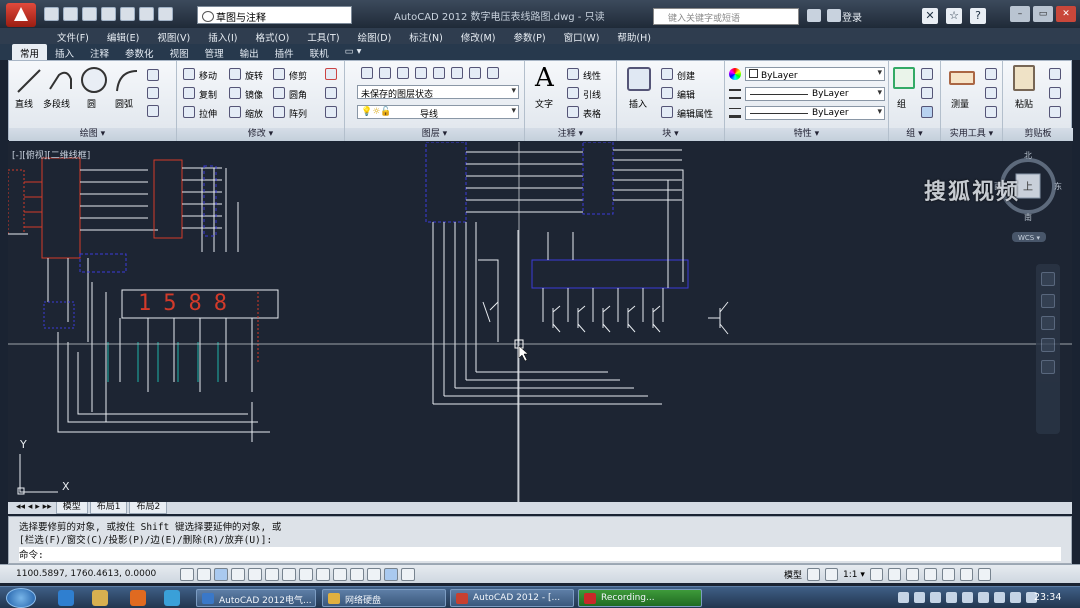 This screenshot has width=1080, height=608. What do you see at coordinates (894, 574) in the screenshot?
I see `auto-scale-icon` at bounding box center [894, 574].